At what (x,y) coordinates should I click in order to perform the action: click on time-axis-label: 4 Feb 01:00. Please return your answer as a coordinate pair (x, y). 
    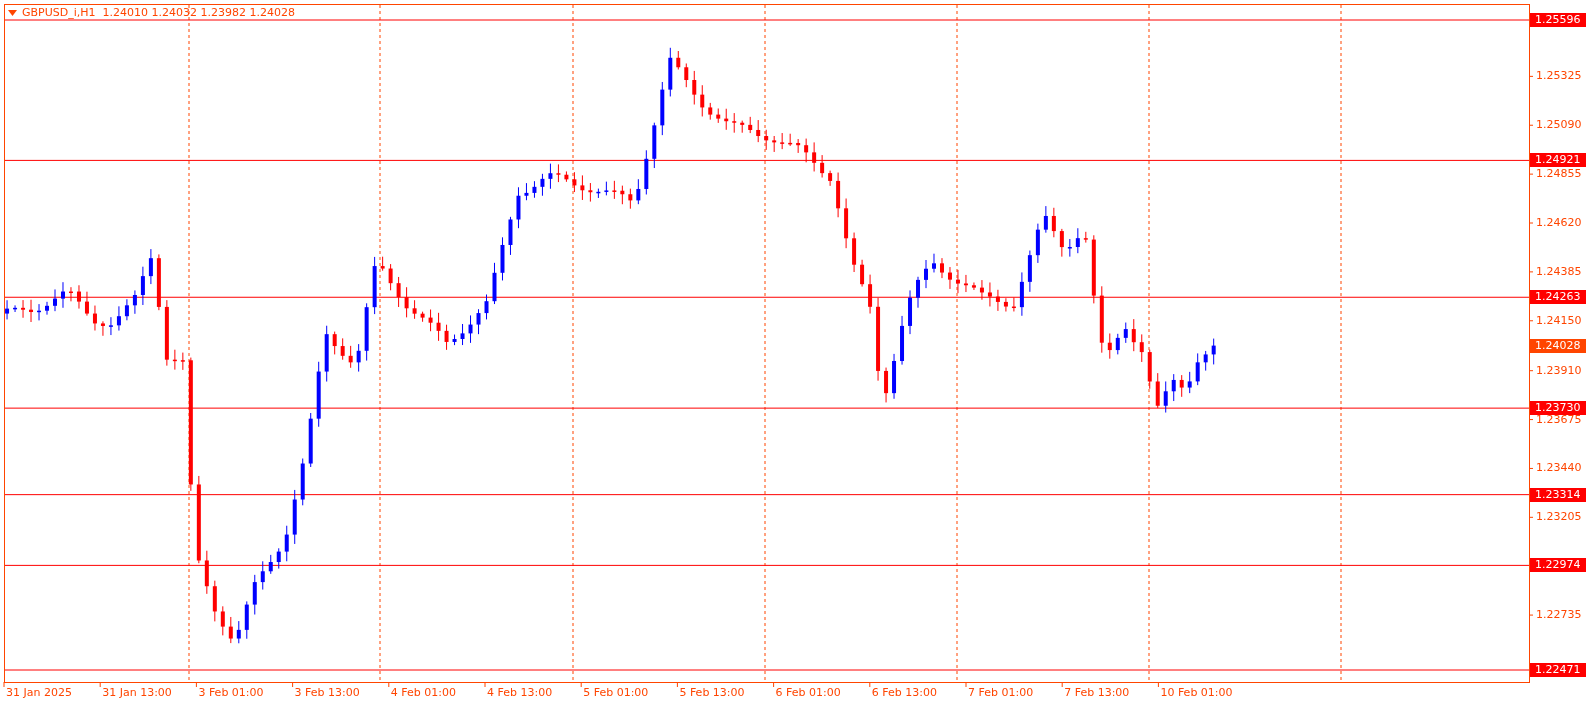
    Looking at the image, I should click on (423, 692).